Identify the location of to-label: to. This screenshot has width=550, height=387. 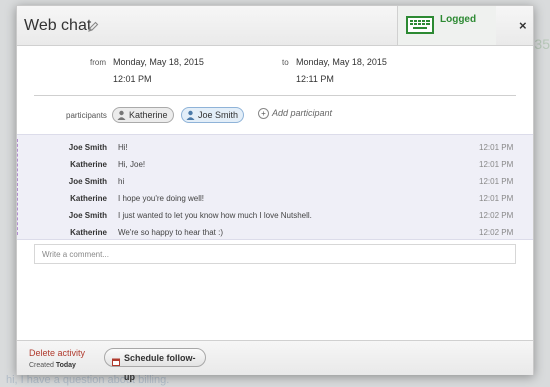
(285, 62).